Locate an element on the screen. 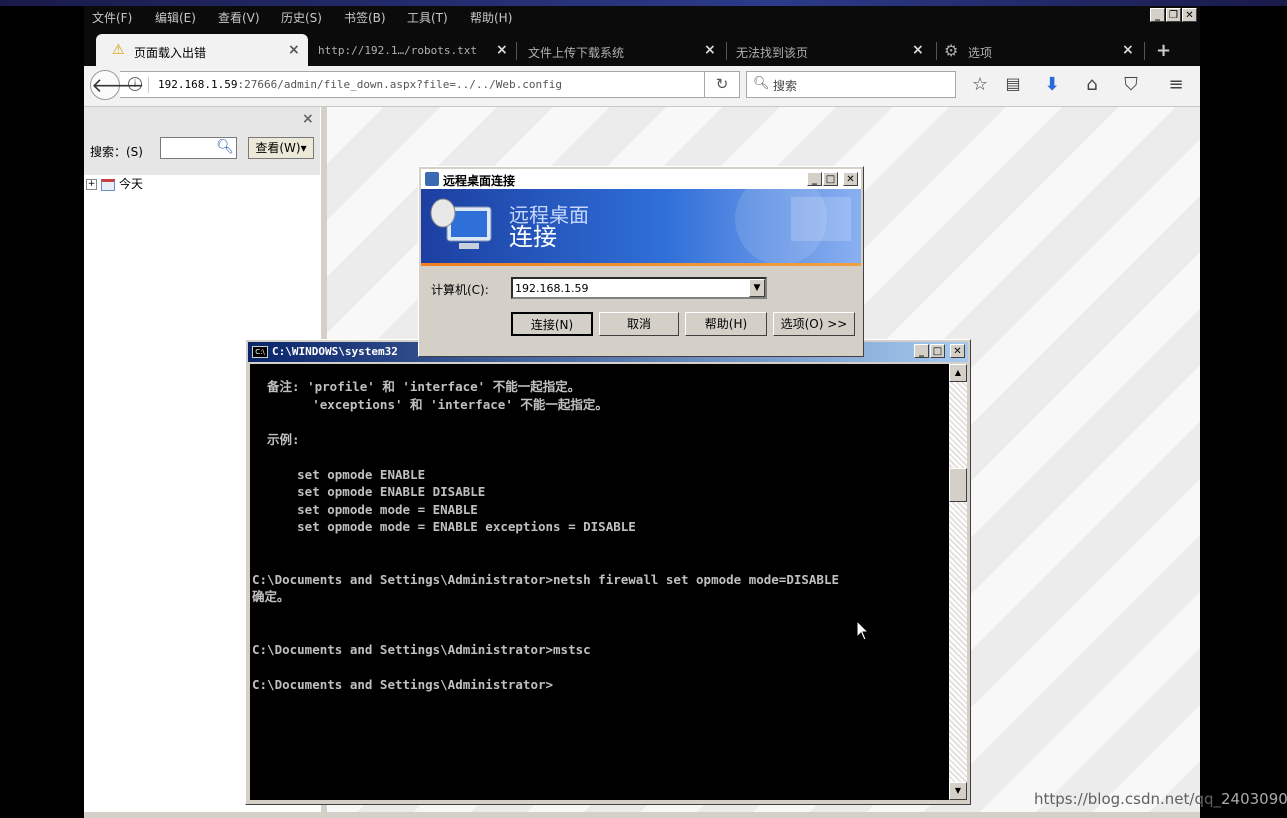 The width and height of the screenshot is (1287, 818). home-icon: ⌂ is located at coordinates (1092, 84).